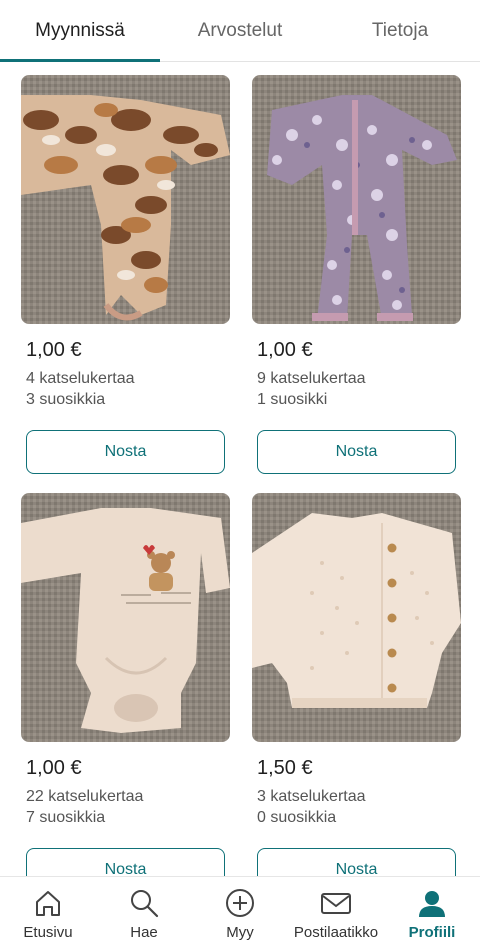  What do you see at coordinates (240, 932) in the screenshot?
I see `nav-label: Myy` at bounding box center [240, 932].